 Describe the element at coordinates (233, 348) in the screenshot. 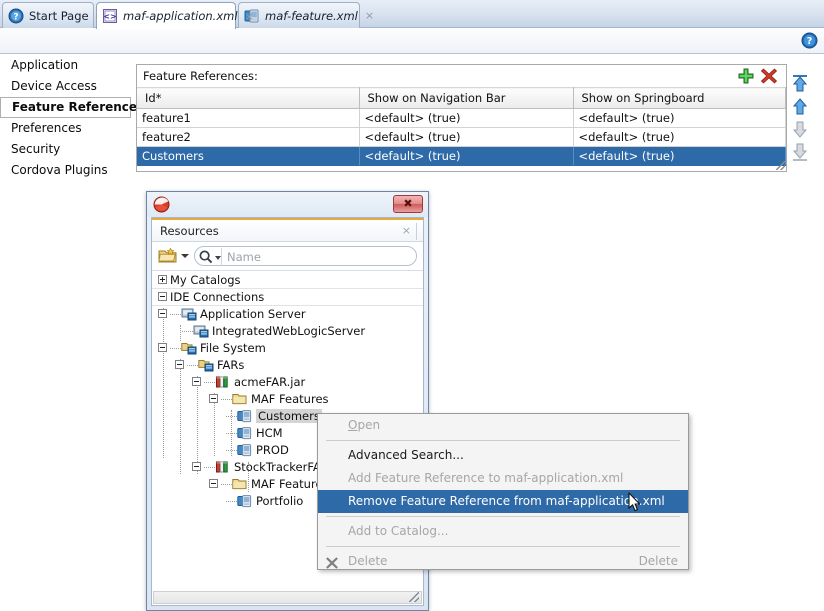

I see `tree-item-label: File System` at that location.